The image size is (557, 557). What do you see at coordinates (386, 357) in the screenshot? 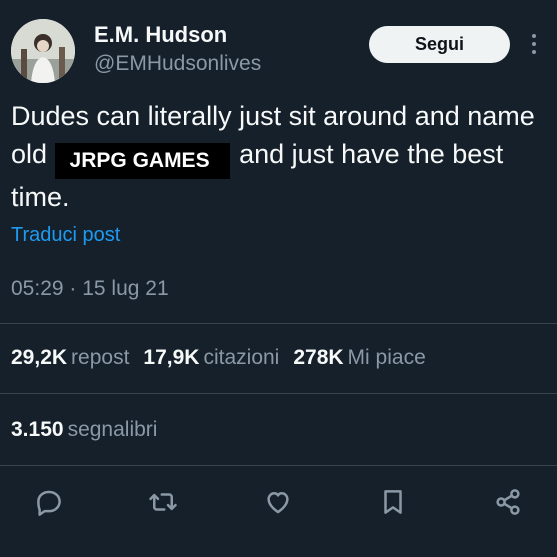
I see `likes-label: Mi piace` at bounding box center [386, 357].